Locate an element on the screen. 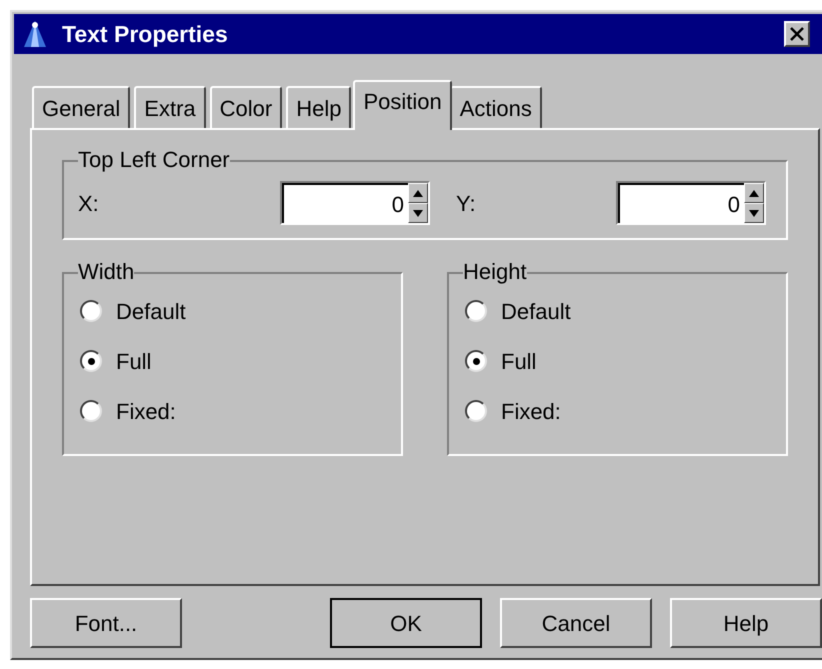 The width and height of the screenshot is (822, 669). tab: Help is located at coordinates (319, 107).